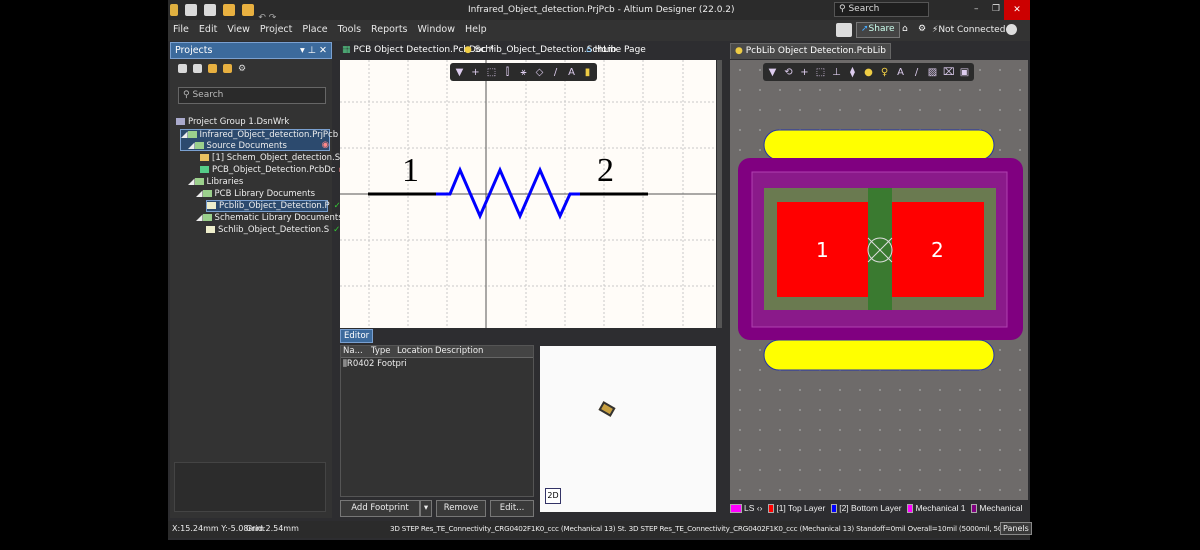 This screenshot has height=550, width=1200. I want to click on menu-edit: Edit, so click(208, 27).